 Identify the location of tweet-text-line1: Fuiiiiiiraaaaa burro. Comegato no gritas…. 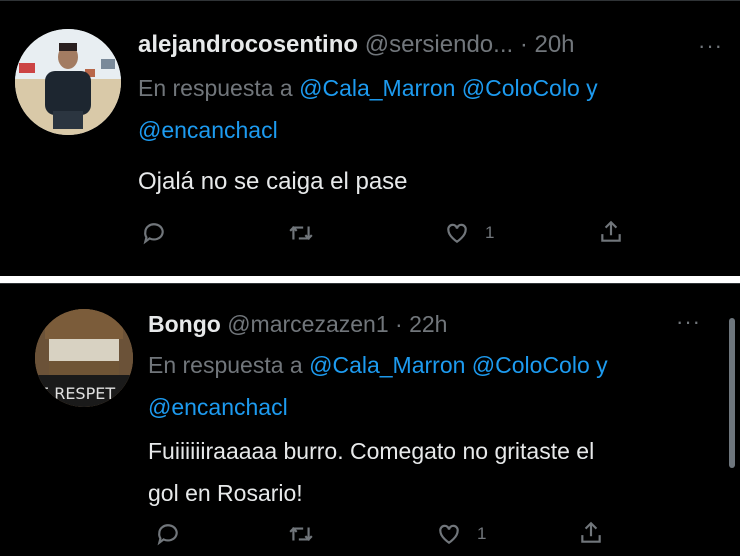
(371, 451).